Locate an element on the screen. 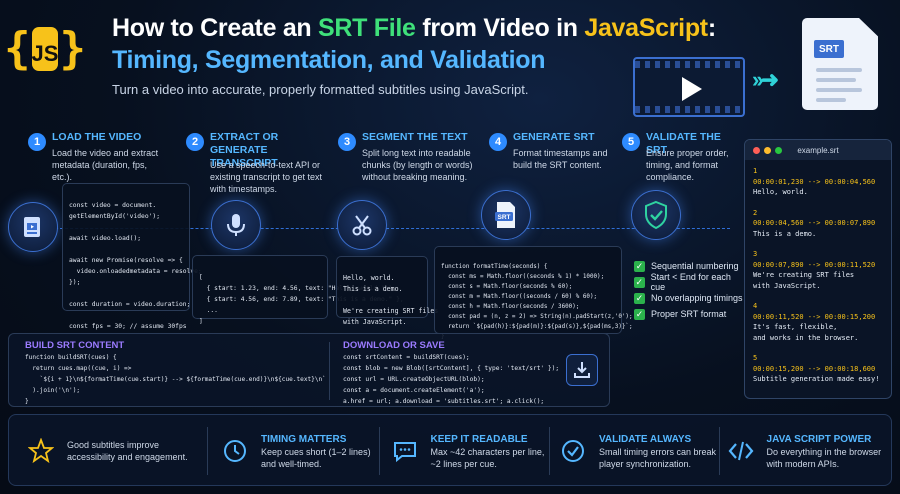 This screenshot has height=494, width=900. window-titlebar: example.srt is located at coordinates (818, 150).